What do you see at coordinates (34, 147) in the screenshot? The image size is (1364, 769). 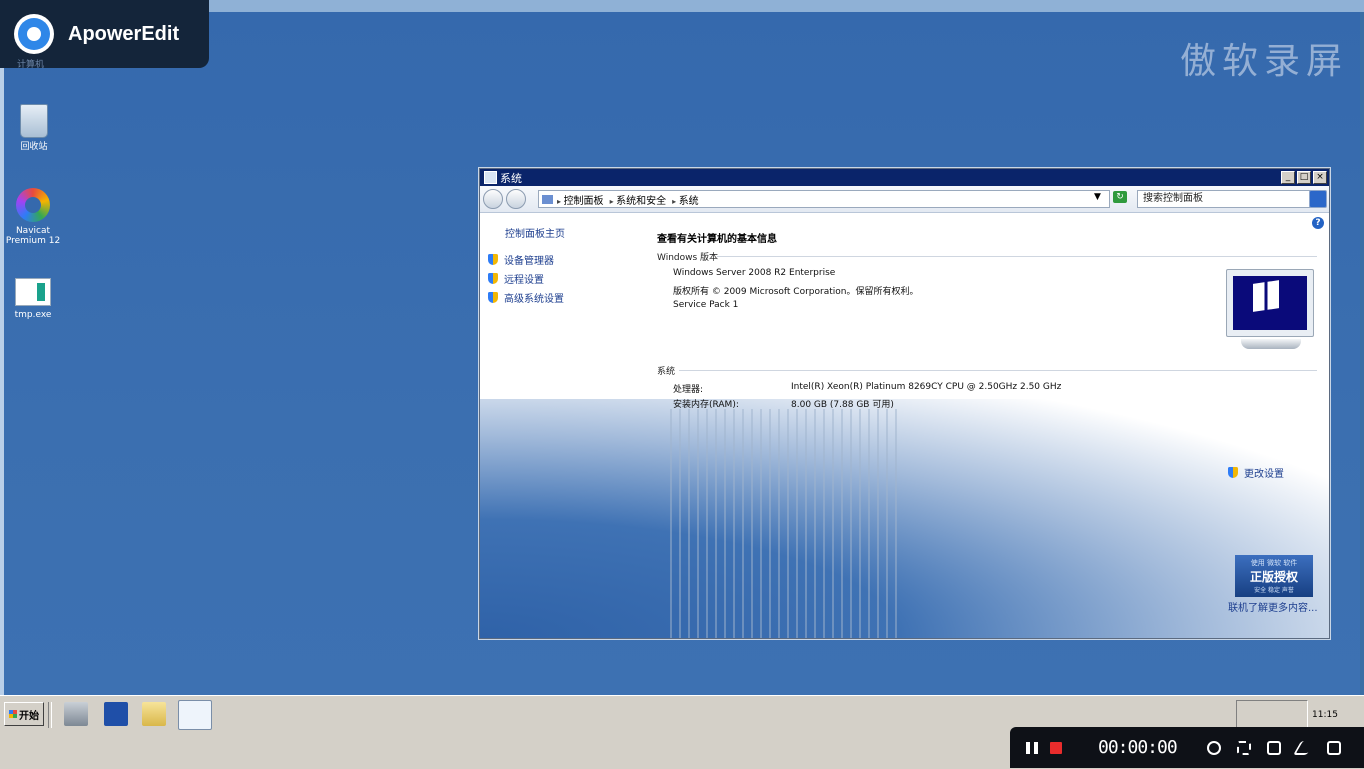 I see `desktop-icon-label: 回收站` at bounding box center [34, 147].